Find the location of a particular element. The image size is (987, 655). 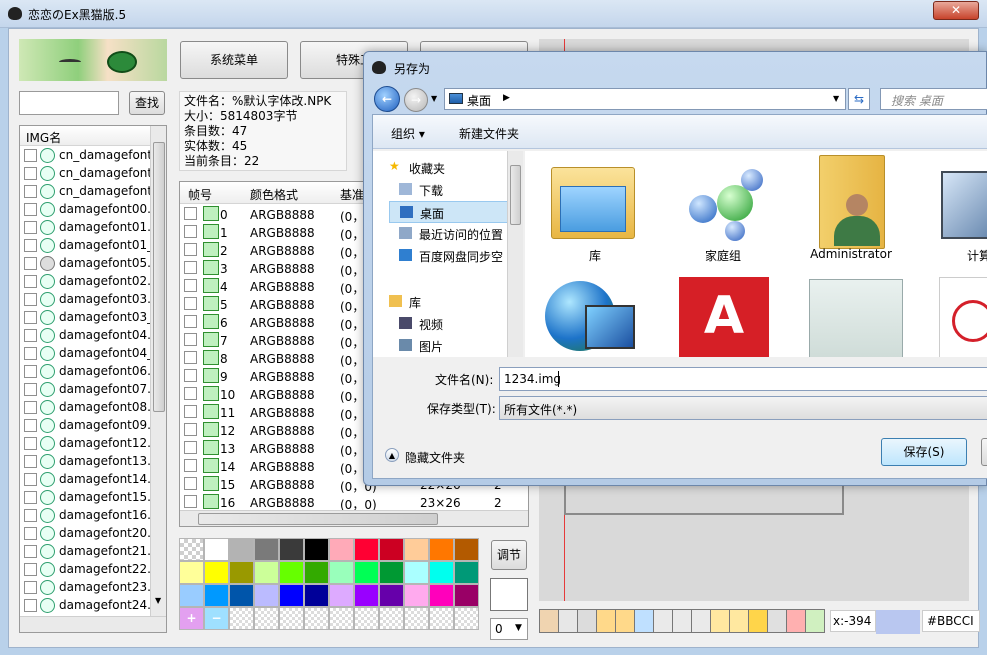

img-list-item: damagefont14.im is located at coordinates (88, 481).